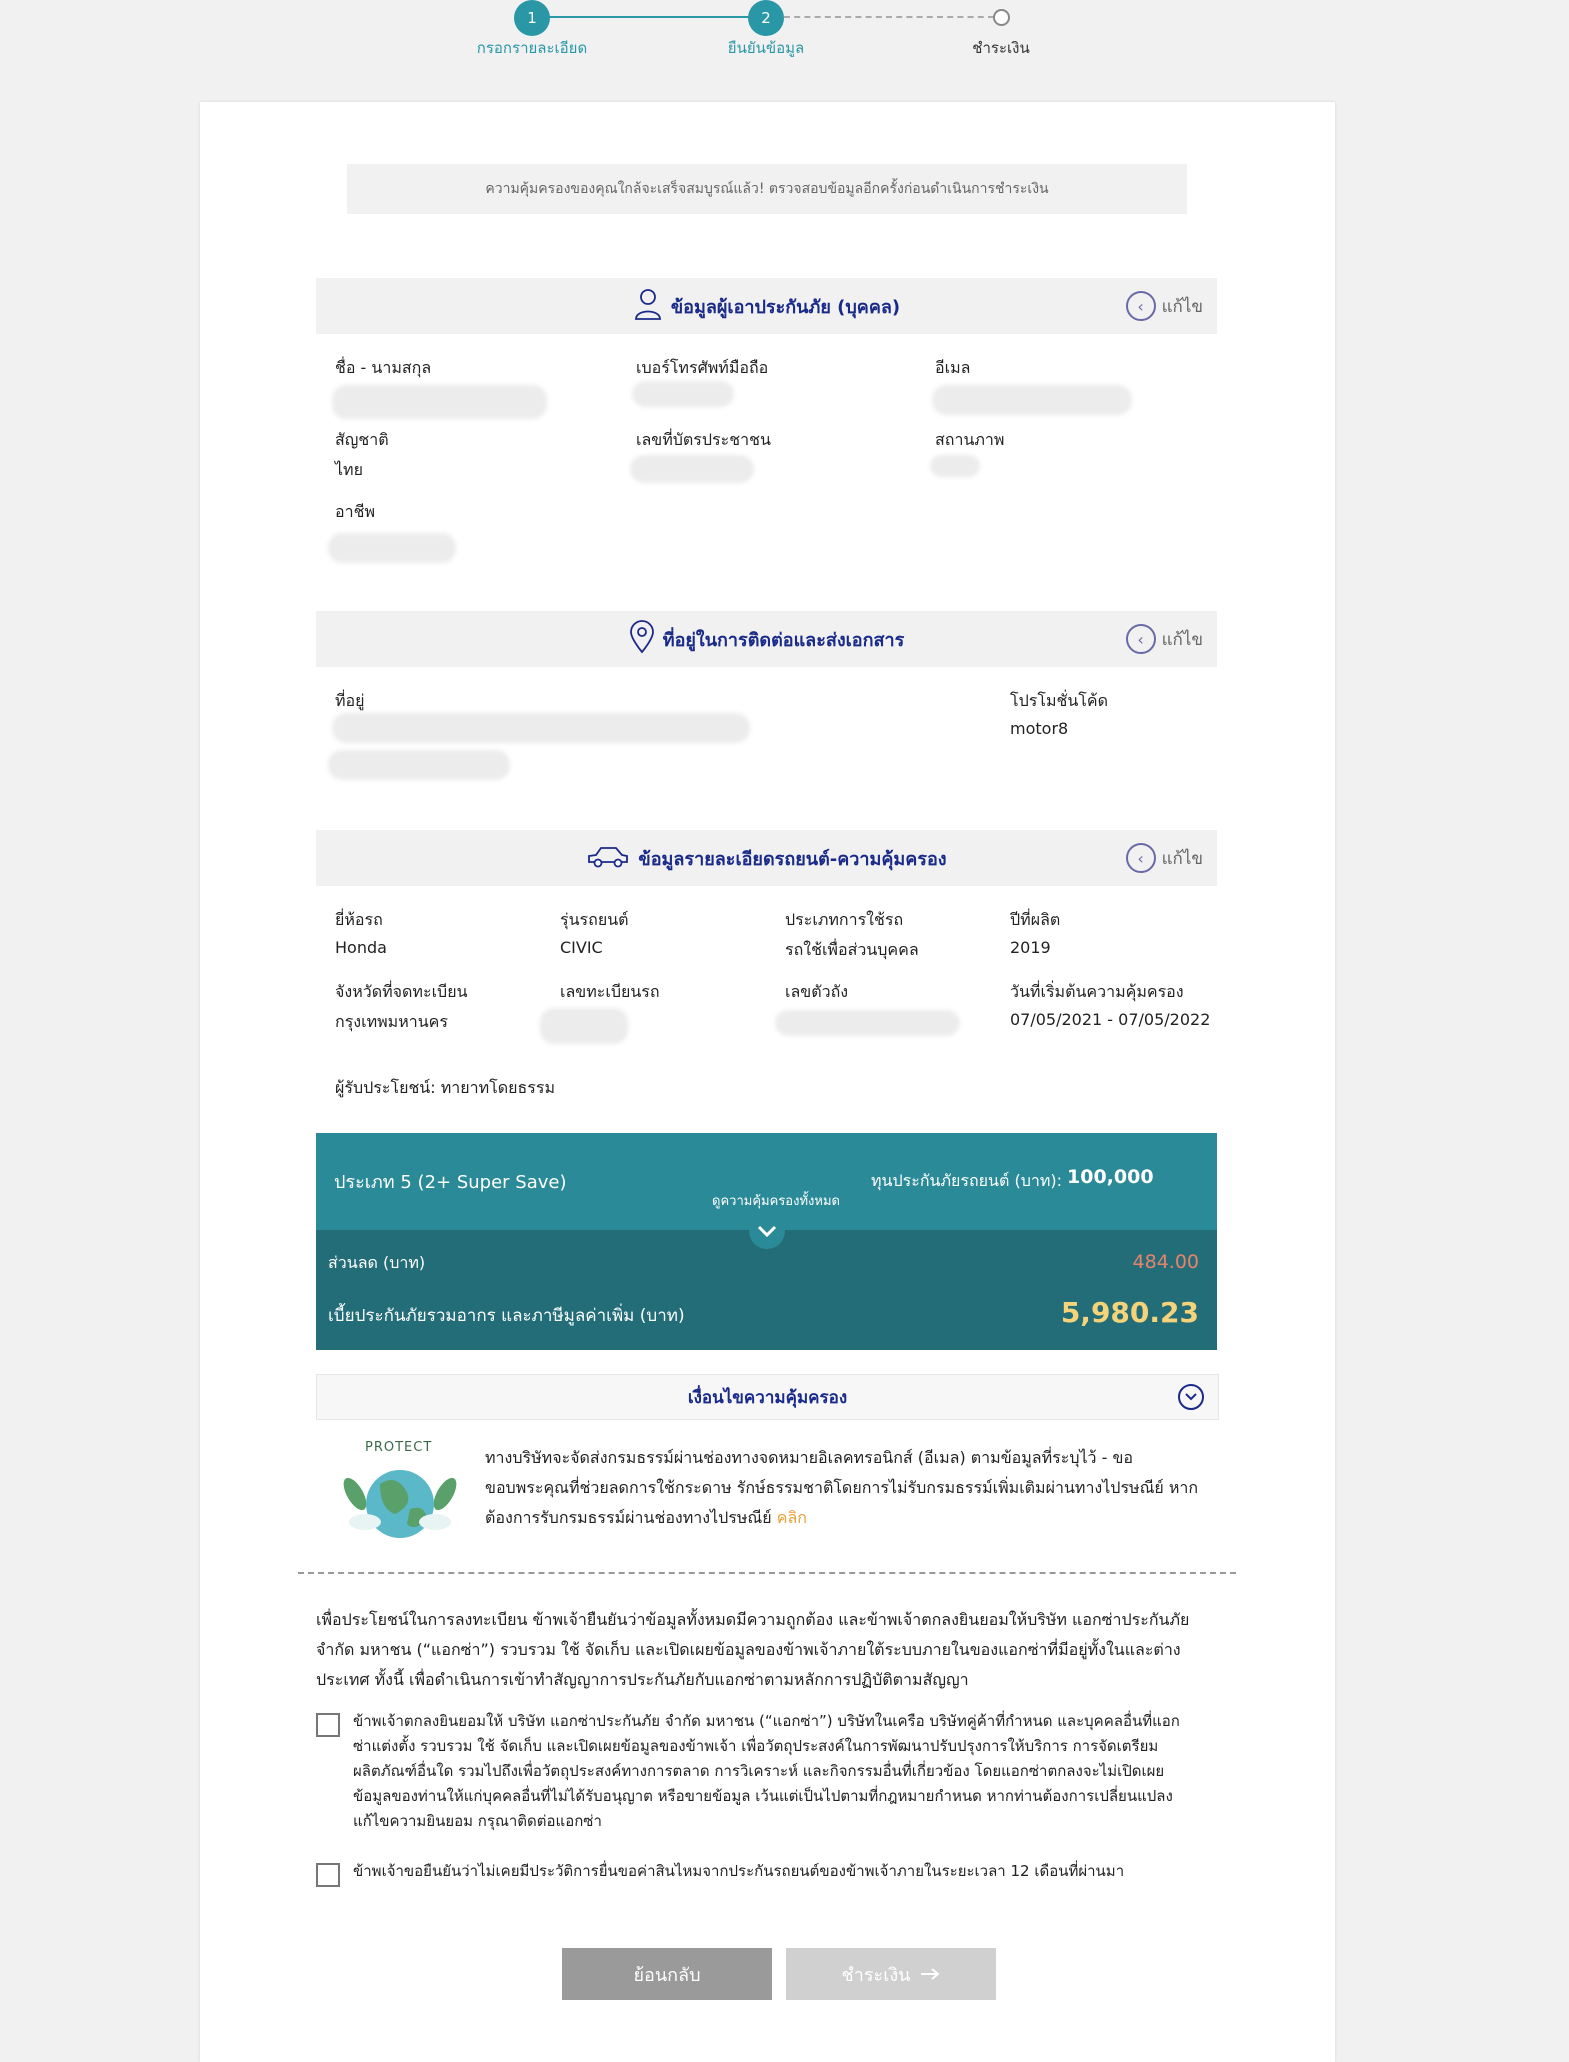 The image size is (1569, 2062). I want to click on car-icon, so click(608, 858).